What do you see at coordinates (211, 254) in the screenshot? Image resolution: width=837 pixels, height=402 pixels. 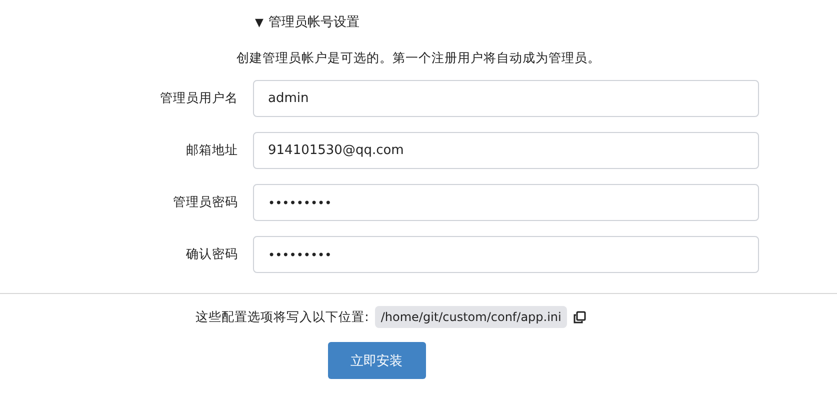 I see `field-label: 确认密码` at bounding box center [211, 254].